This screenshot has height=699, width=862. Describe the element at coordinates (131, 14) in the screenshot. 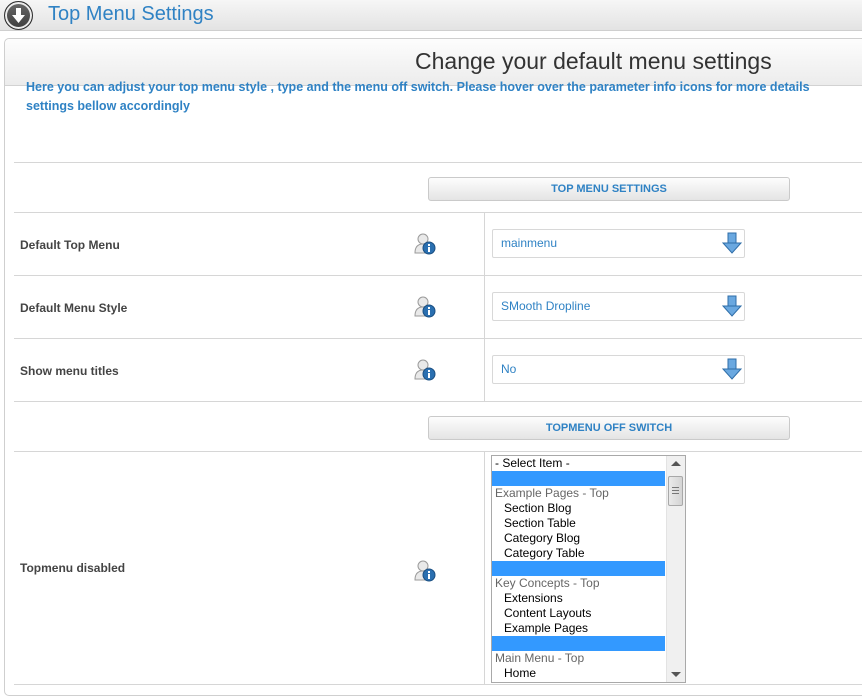

I see `page-title: Top Menu Settings` at that location.